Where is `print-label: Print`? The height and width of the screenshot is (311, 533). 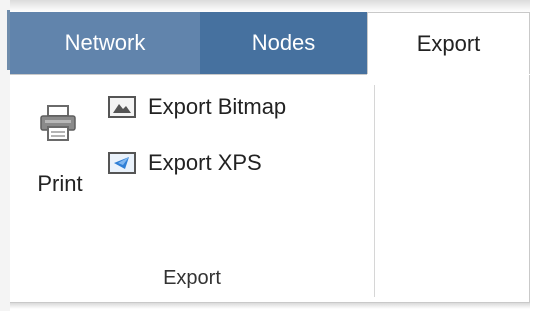
print-label: Print is located at coordinates (60, 183).